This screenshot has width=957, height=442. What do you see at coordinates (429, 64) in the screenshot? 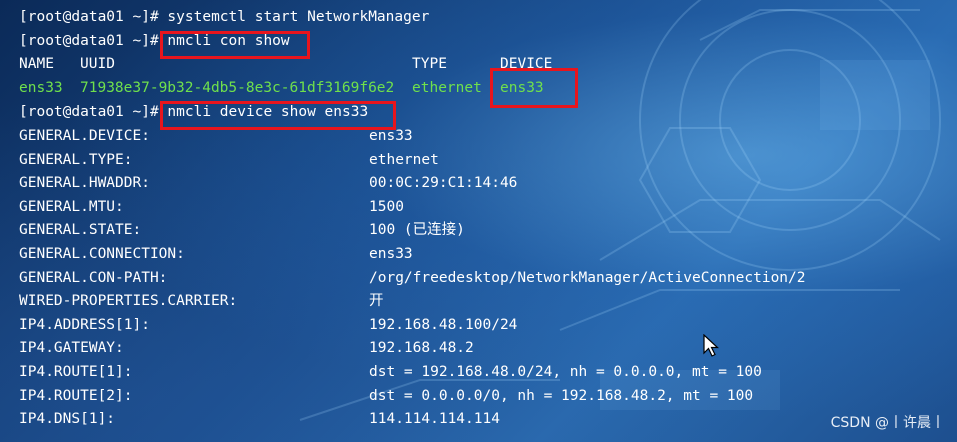
I see `header-type: TYPE` at bounding box center [429, 64].